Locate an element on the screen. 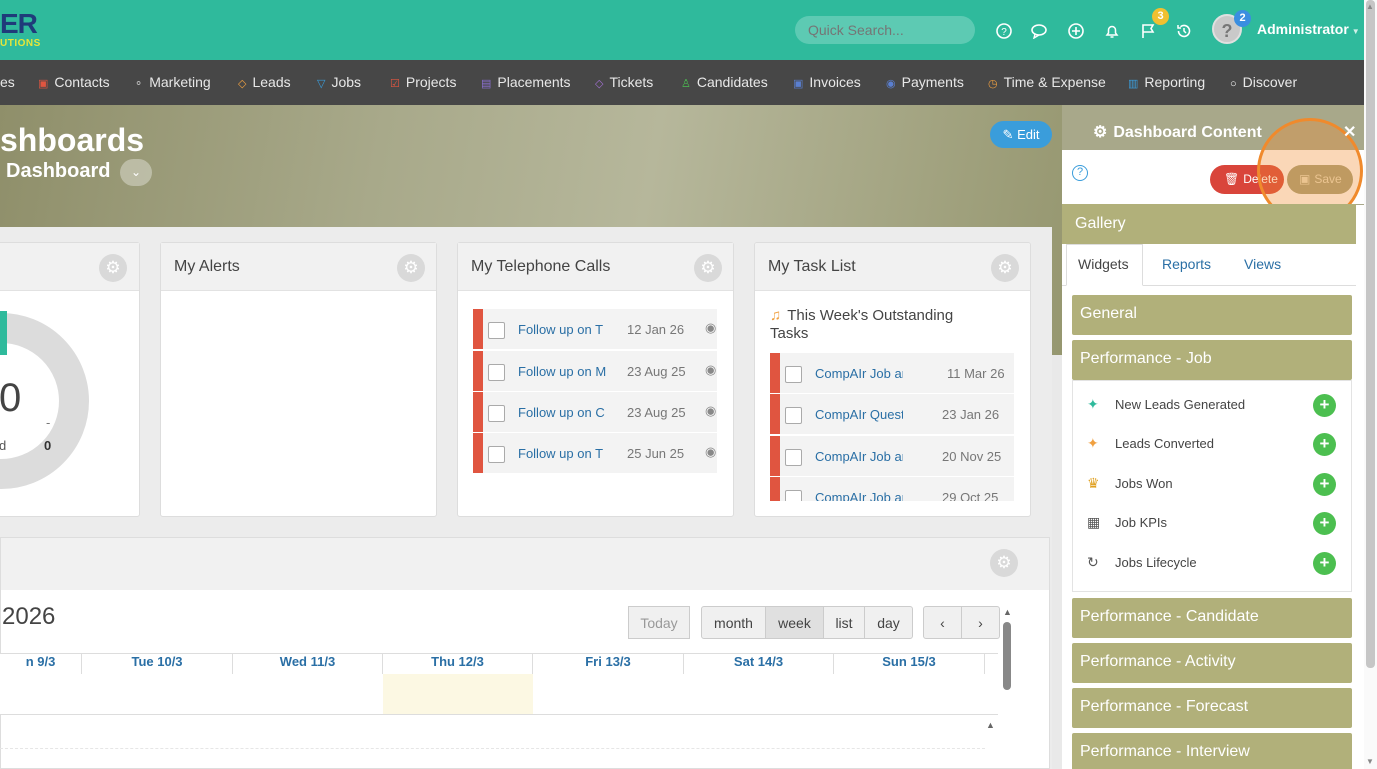  prev-button: ‹ is located at coordinates (942, 622).